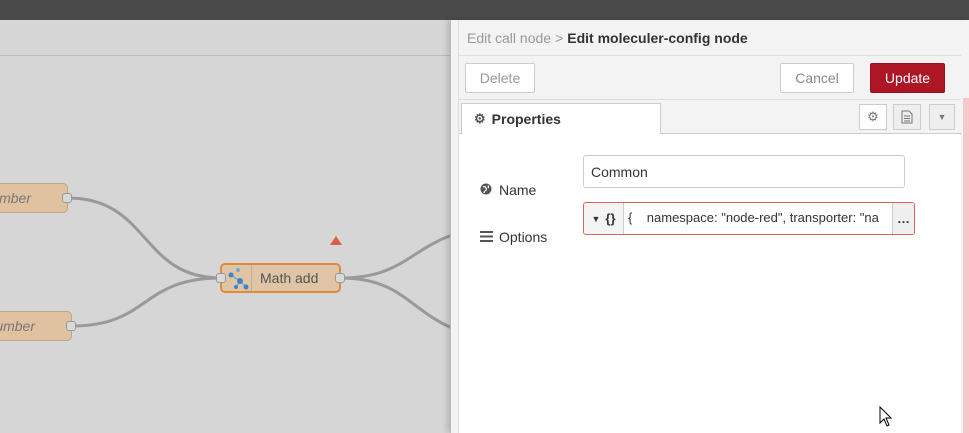  I want to click on tray-tabs: ⚙ Properties ⚙ ▼, so click(710, 117).